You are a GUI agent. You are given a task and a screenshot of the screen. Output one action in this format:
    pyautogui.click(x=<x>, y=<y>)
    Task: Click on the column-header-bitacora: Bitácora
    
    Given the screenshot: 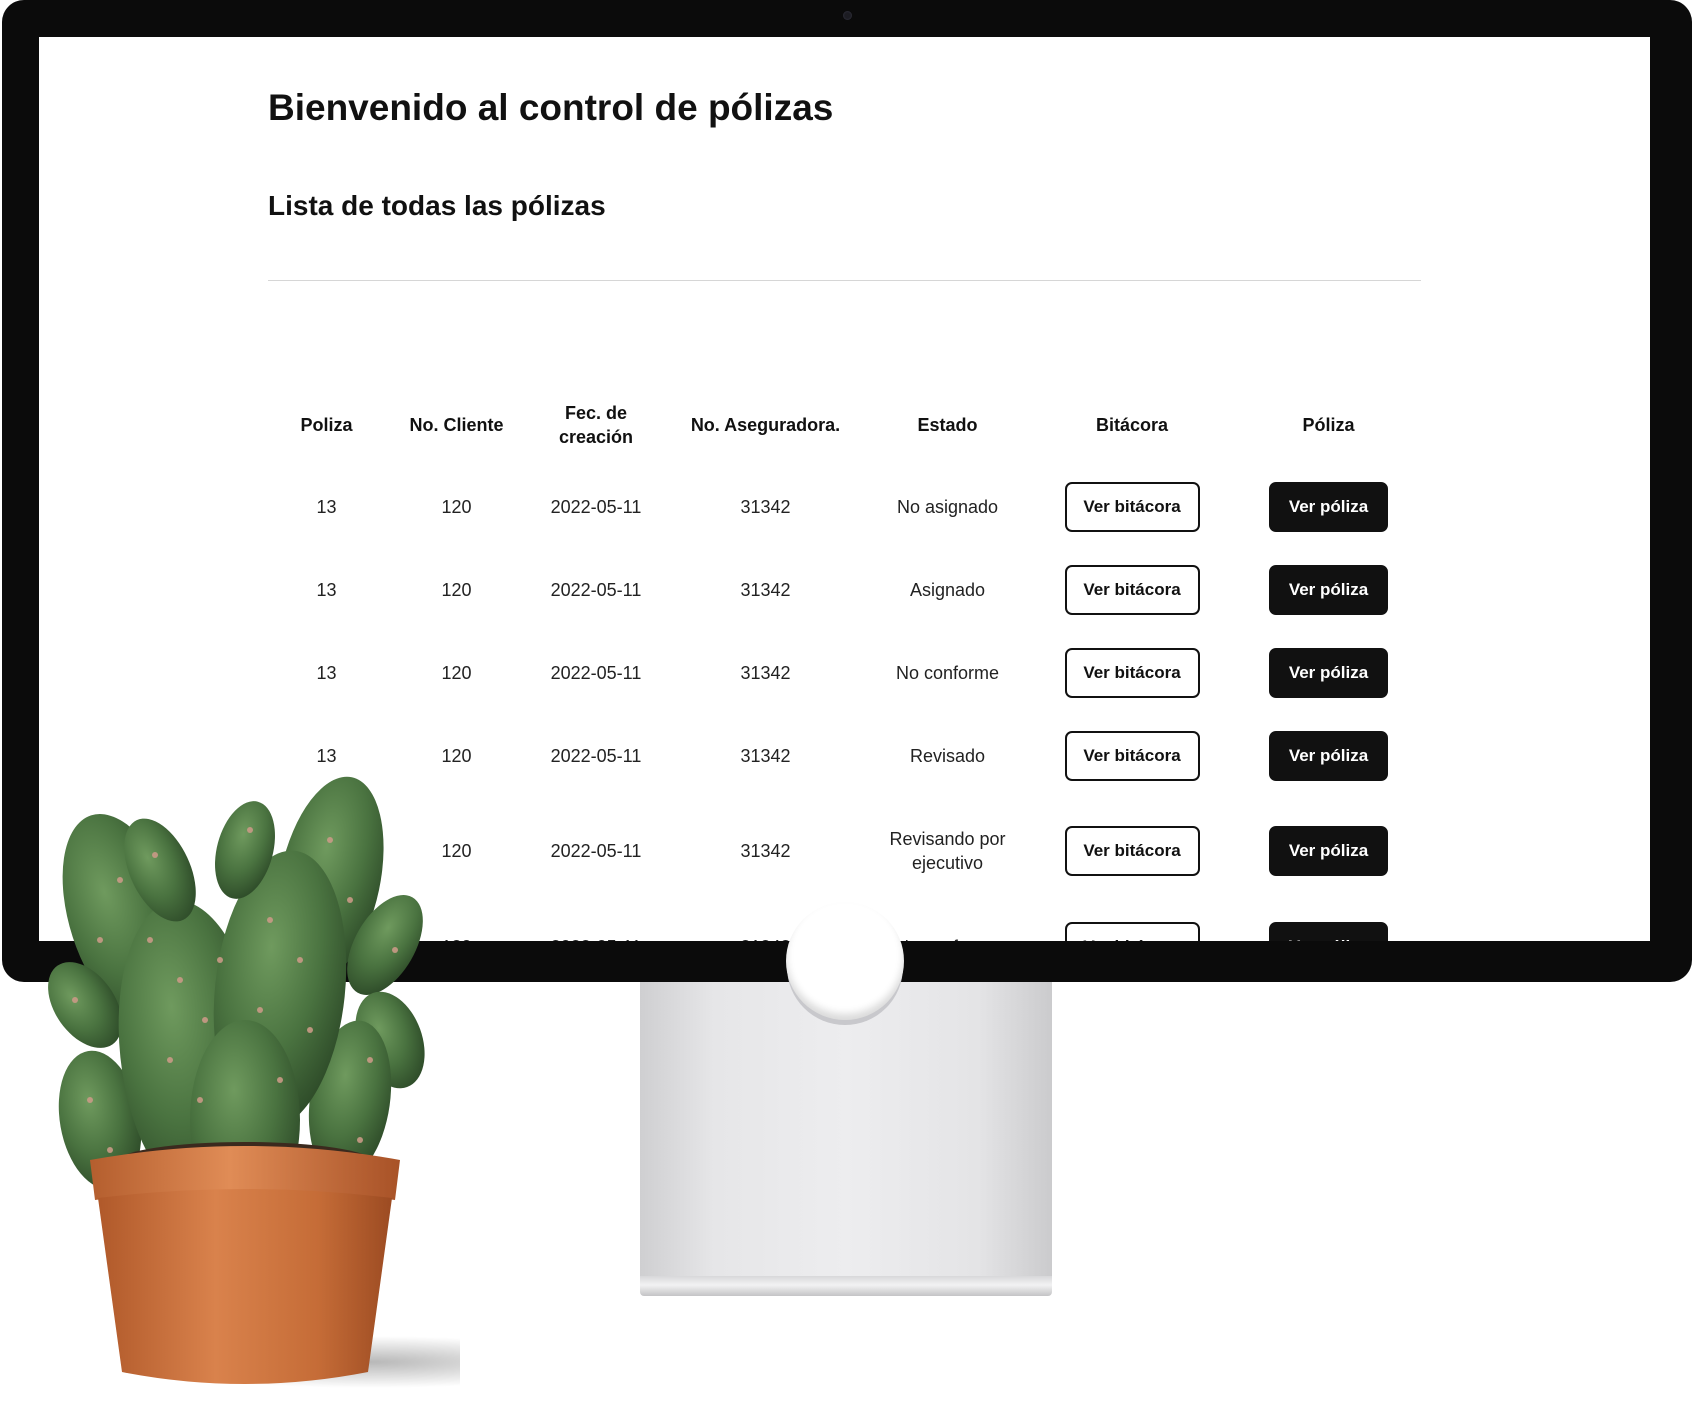 What is the action you would take?
    pyautogui.click(x=1132, y=425)
    